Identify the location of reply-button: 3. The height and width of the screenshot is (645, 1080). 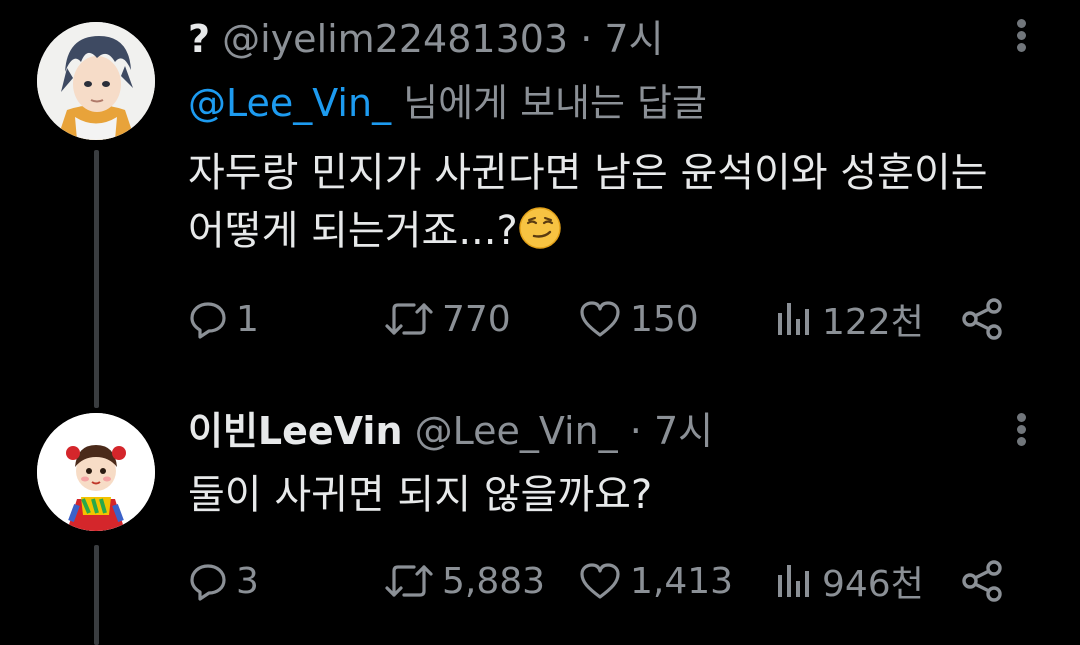
(223, 581).